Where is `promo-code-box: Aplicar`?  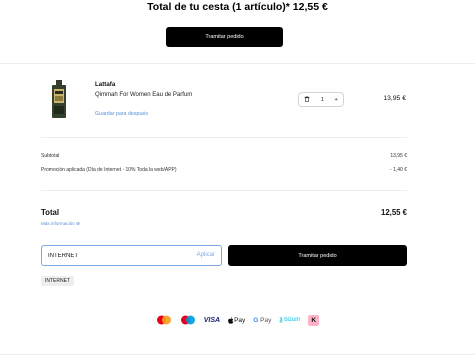 promo-code-box: Aplicar is located at coordinates (131, 255).